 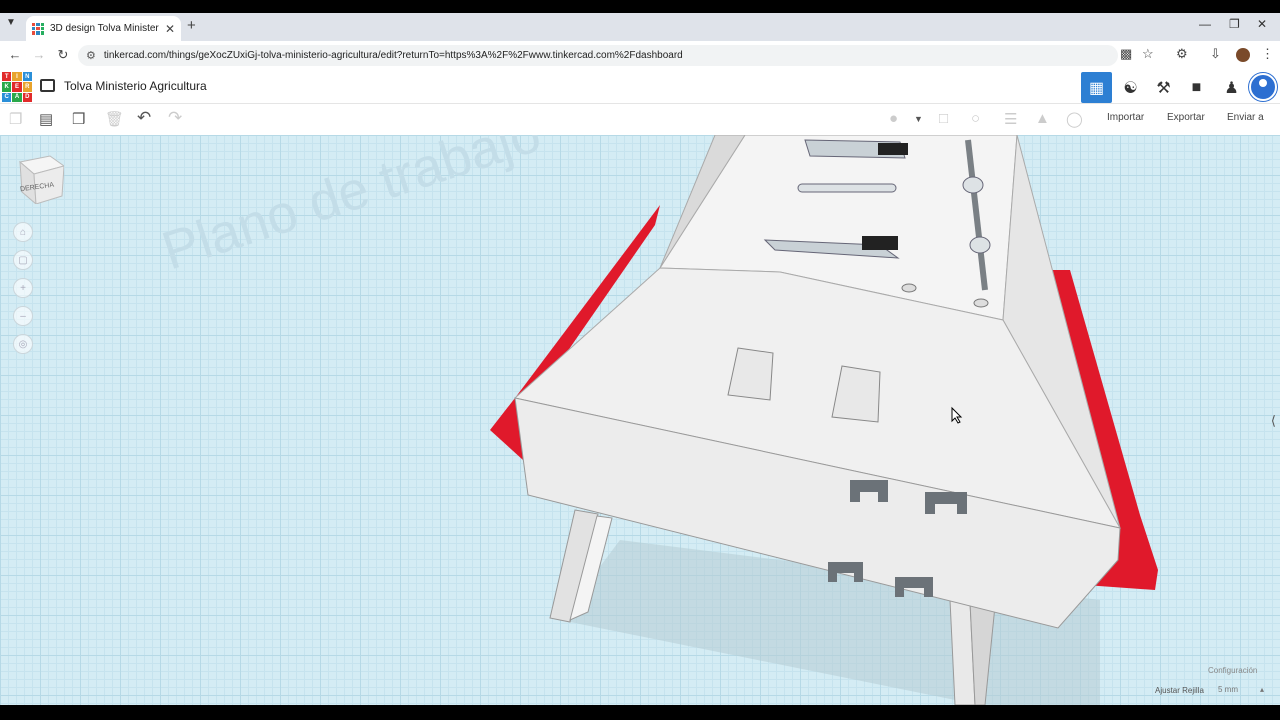 I want to click on import-button: Importar, so click(x=1125, y=117).